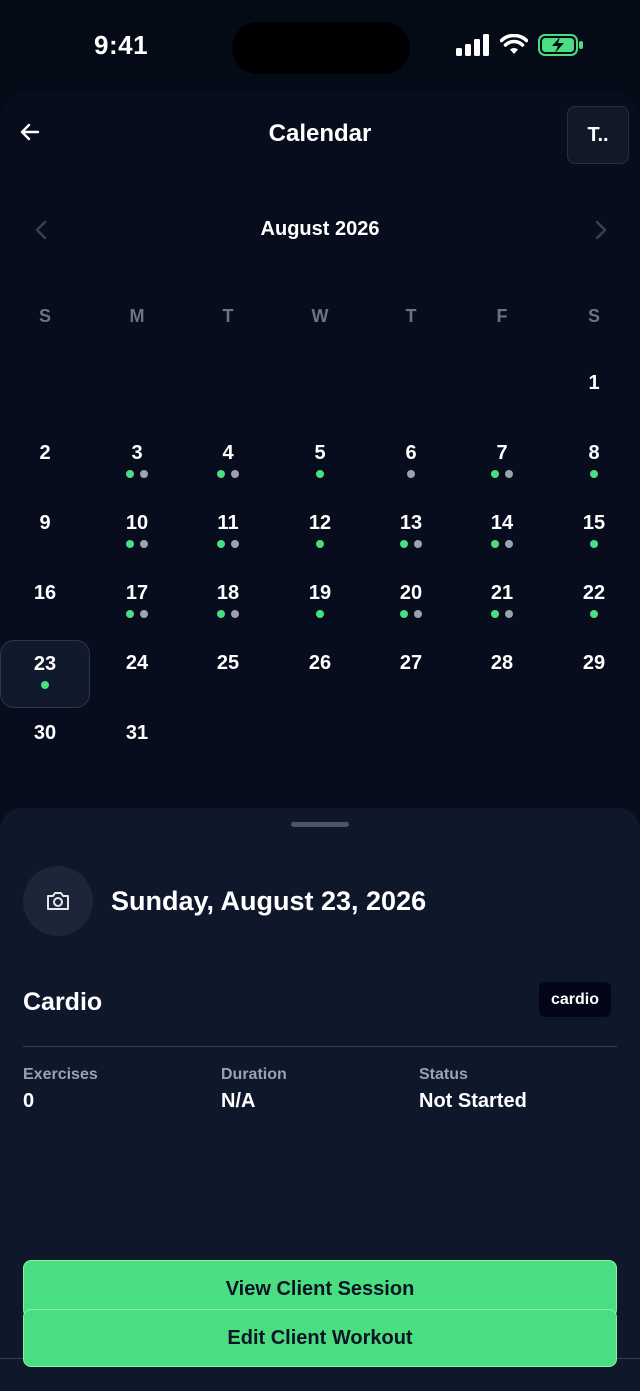 The width and height of the screenshot is (640, 1391). I want to click on calendar-day: 22, so click(594, 604).